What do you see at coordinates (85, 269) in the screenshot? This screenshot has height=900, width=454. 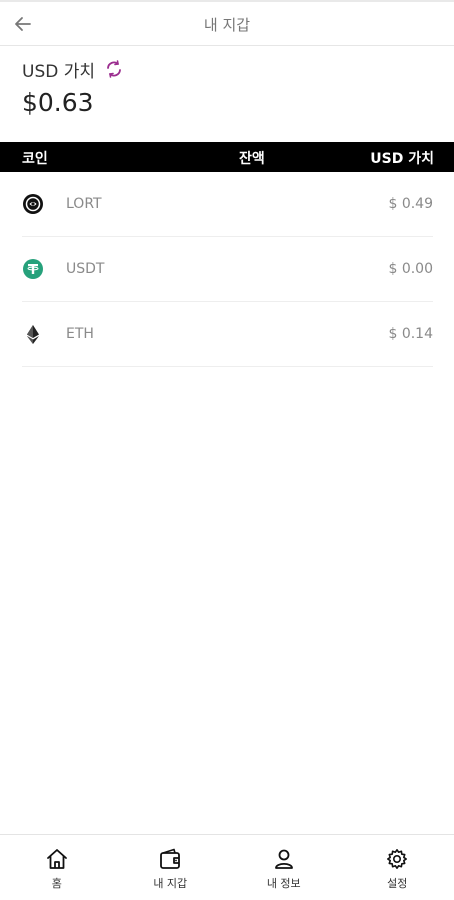 I see `coin-name: USDT` at bounding box center [85, 269].